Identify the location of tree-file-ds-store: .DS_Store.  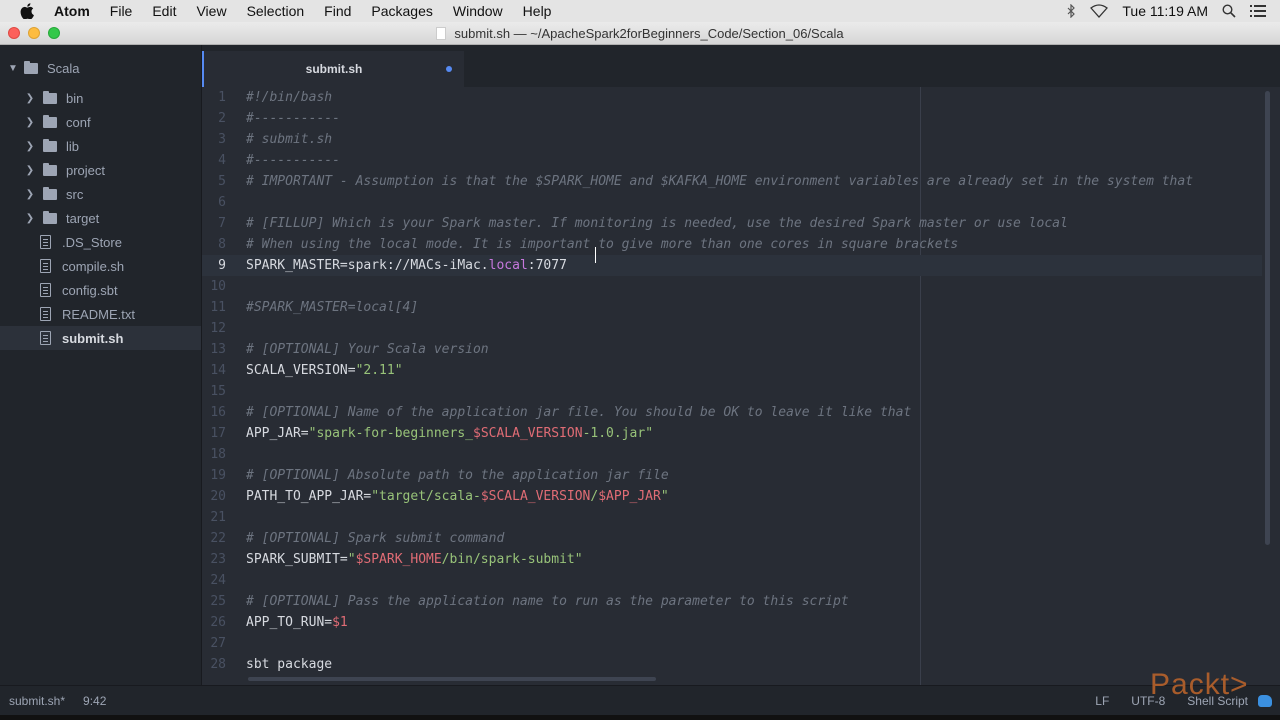
(100, 242).